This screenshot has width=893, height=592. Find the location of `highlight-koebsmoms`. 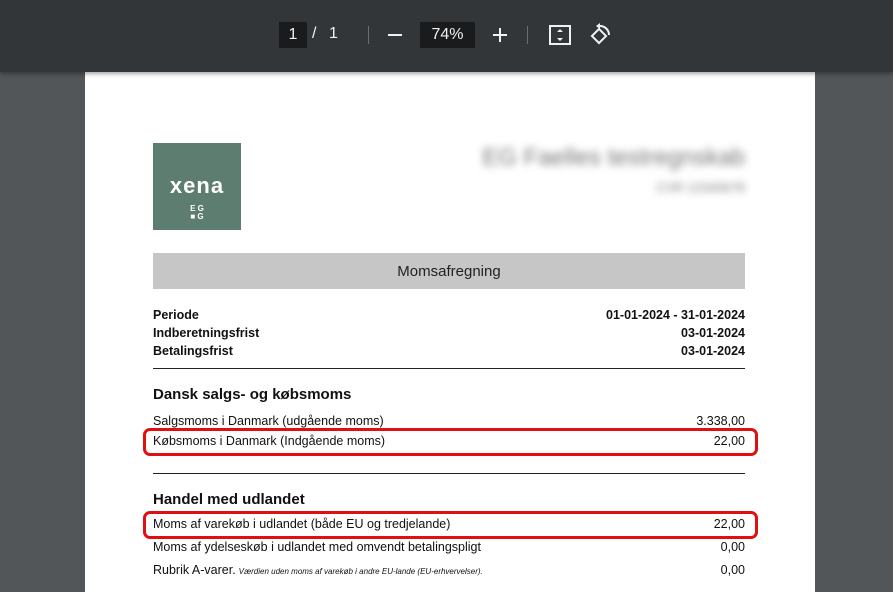

highlight-koebsmoms is located at coordinates (450, 442).